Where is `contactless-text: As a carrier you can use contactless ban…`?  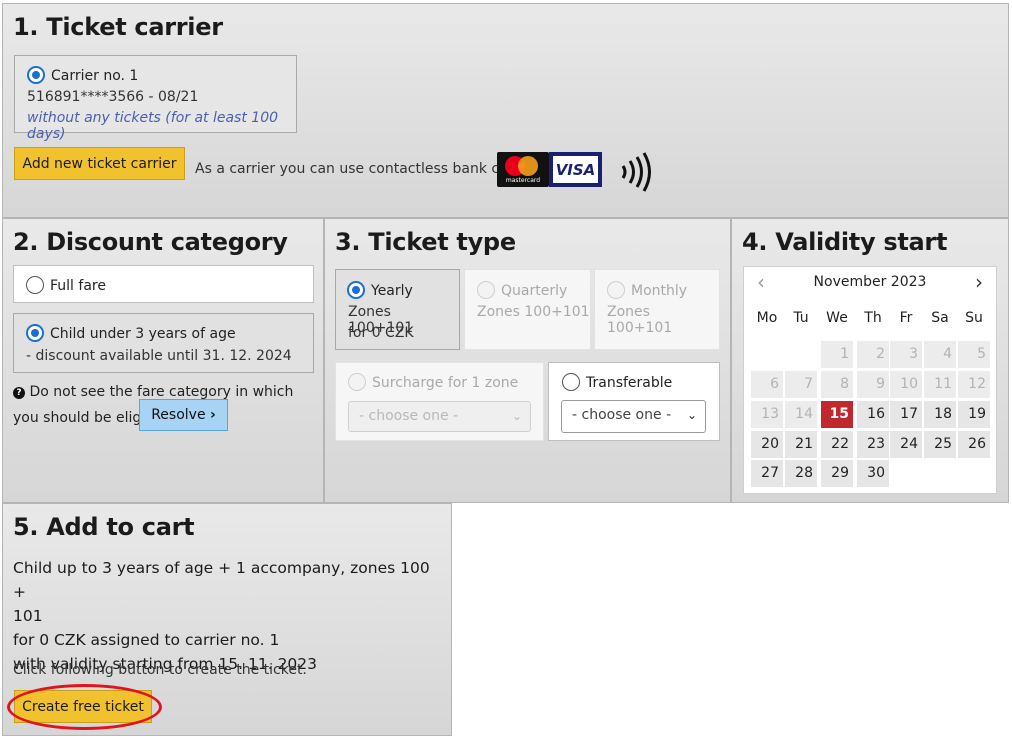
contactless-text: As a carrier you can use contactless ban… is located at coordinates (359, 169).